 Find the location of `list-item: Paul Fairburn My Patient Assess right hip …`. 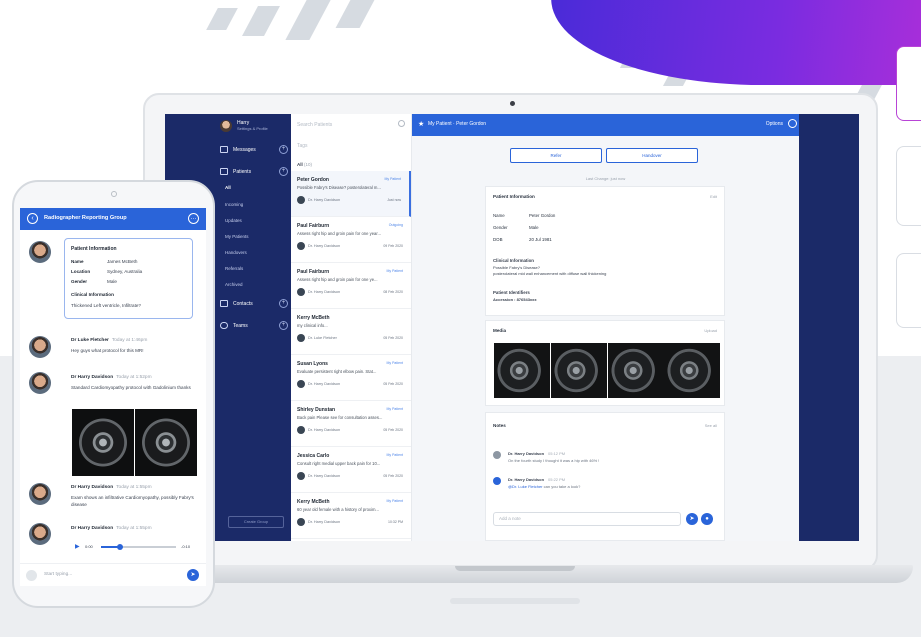

list-item: Paul Fairburn My Patient Assess right hip … is located at coordinates (351, 286).